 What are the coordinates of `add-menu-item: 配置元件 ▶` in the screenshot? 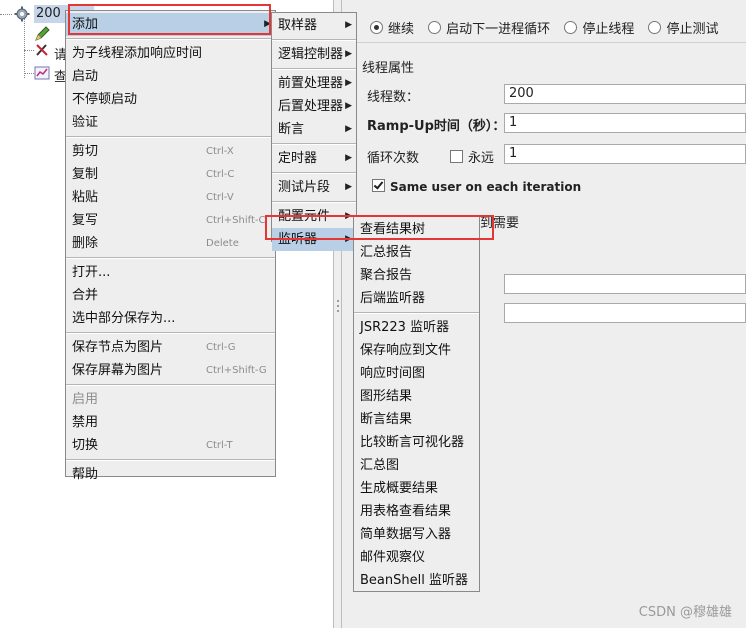 It's located at (314, 216).